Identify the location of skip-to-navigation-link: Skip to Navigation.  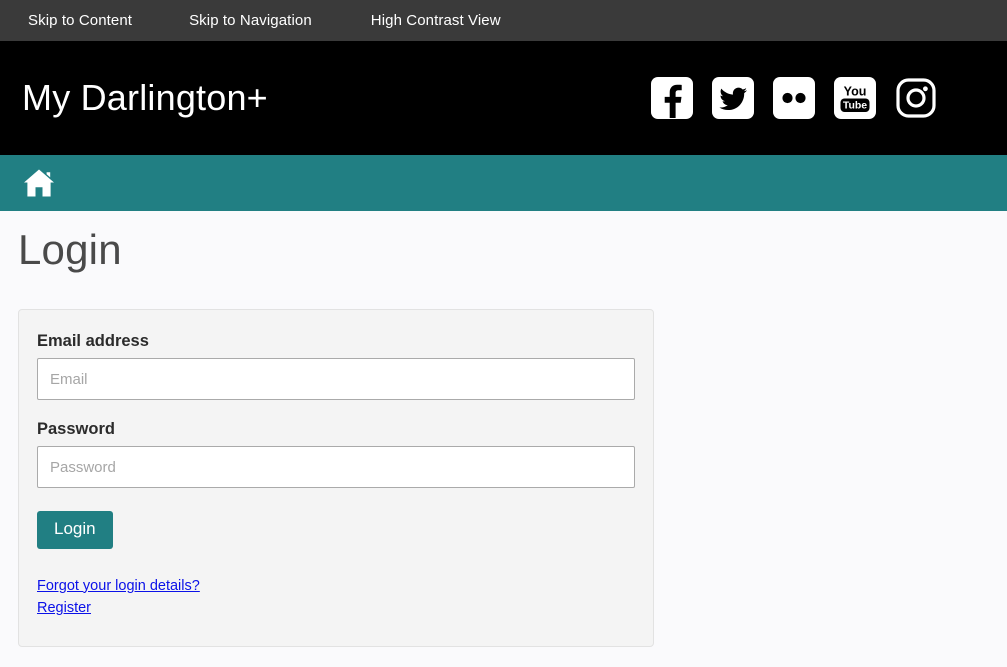
(250, 20).